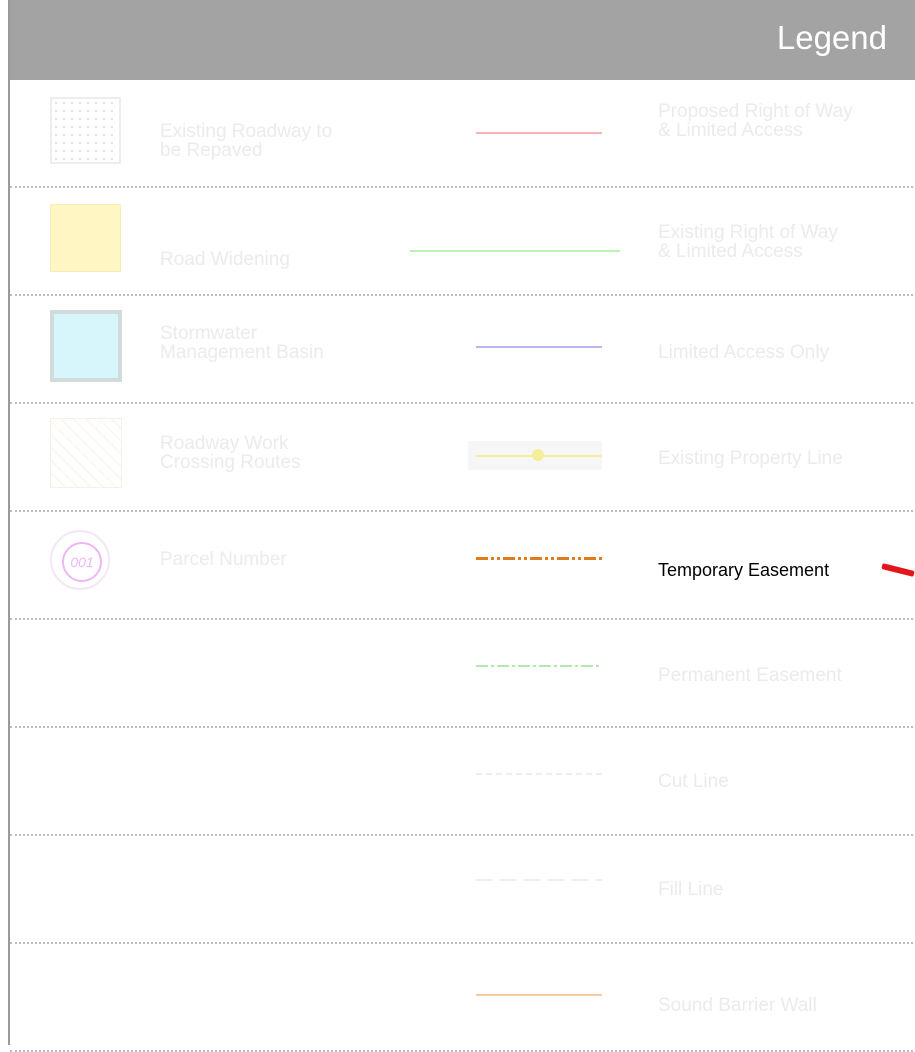  I want to click on existing-row-line, so click(515, 251).